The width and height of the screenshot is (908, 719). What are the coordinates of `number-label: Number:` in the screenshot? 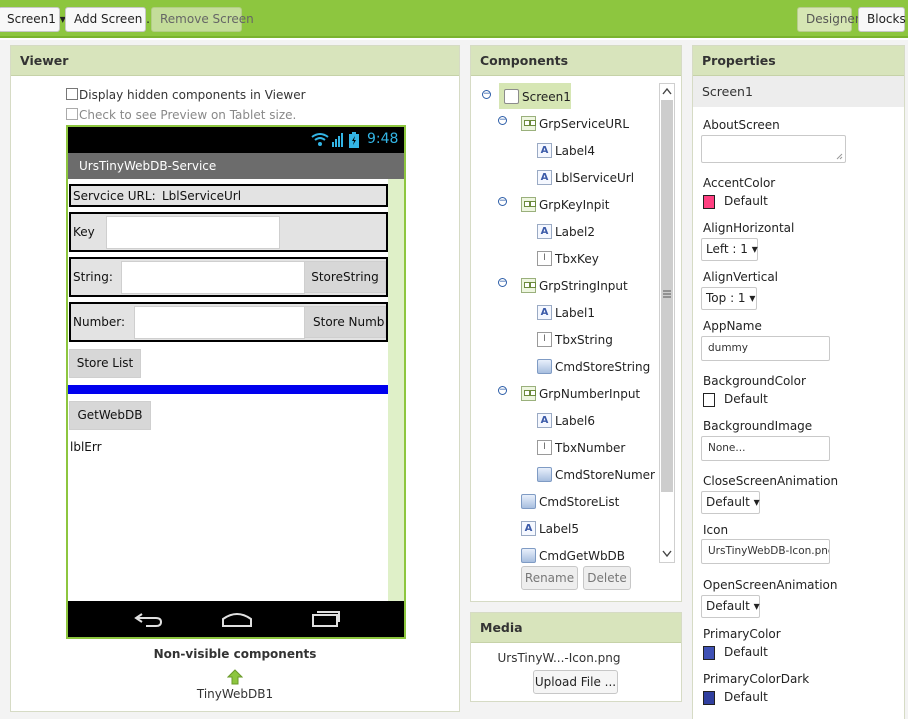 It's located at (99, 322).